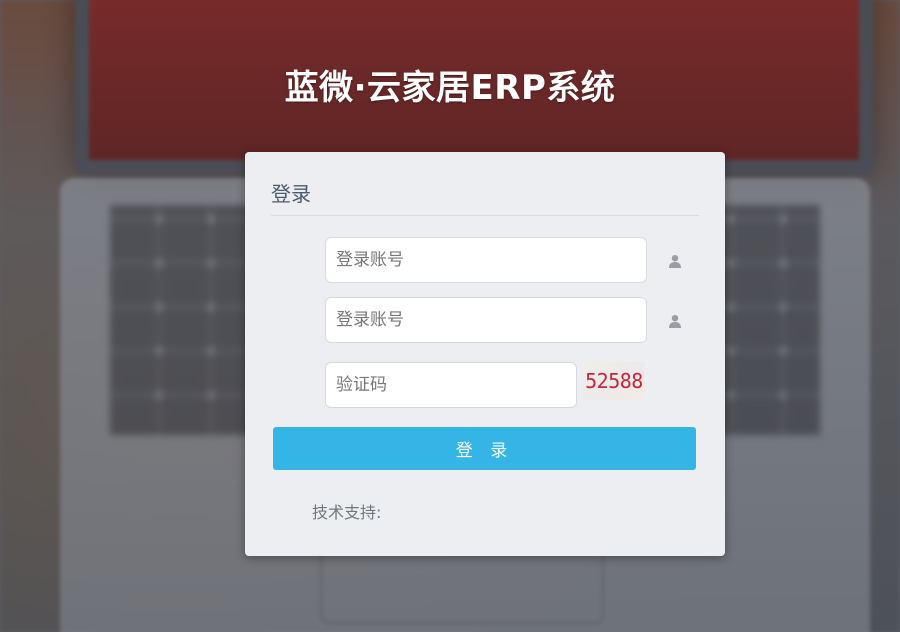  Describe the element at coordinates (485, 215) in the screenshot. I see `panel-divider` at that location.